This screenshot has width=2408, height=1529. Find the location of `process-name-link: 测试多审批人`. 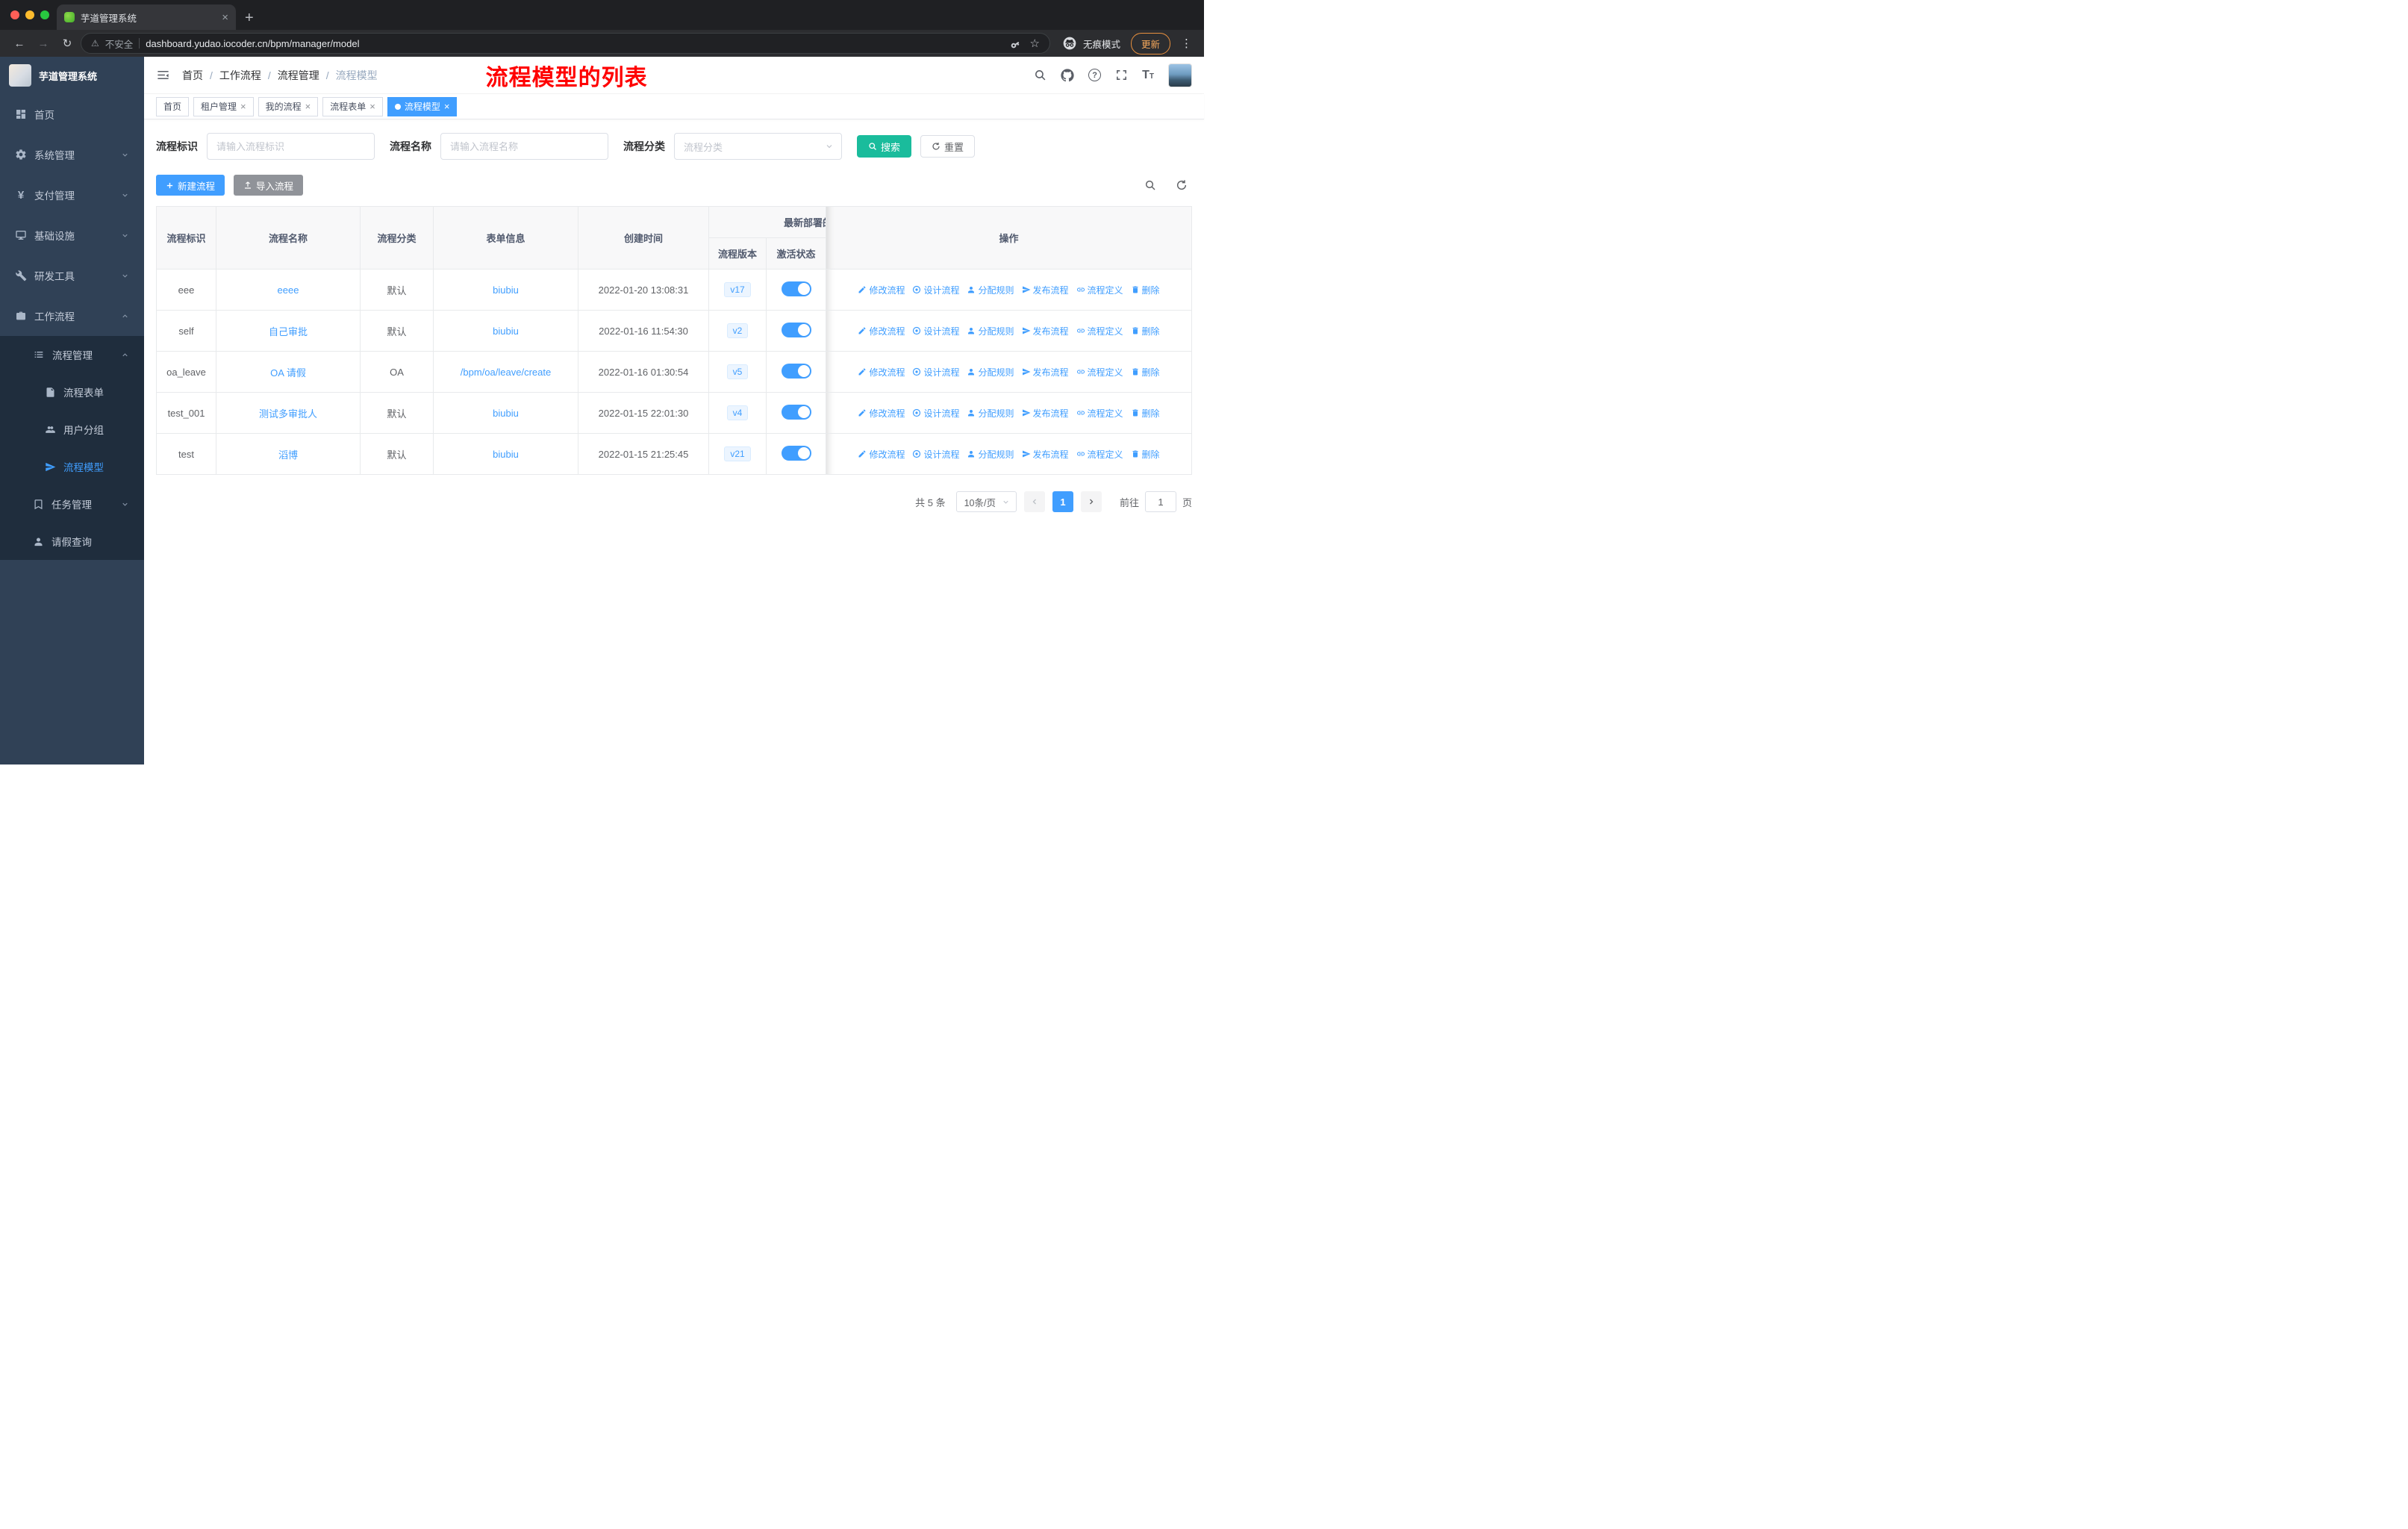

process-name-link: 测试多审批人 is located at coordinates (288, 414).